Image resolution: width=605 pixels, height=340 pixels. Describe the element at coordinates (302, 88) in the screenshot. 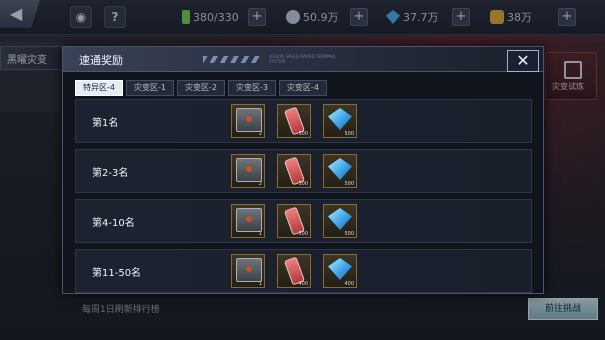

I see `tab-zone-disaster-4: 灾变区-4` at that location.